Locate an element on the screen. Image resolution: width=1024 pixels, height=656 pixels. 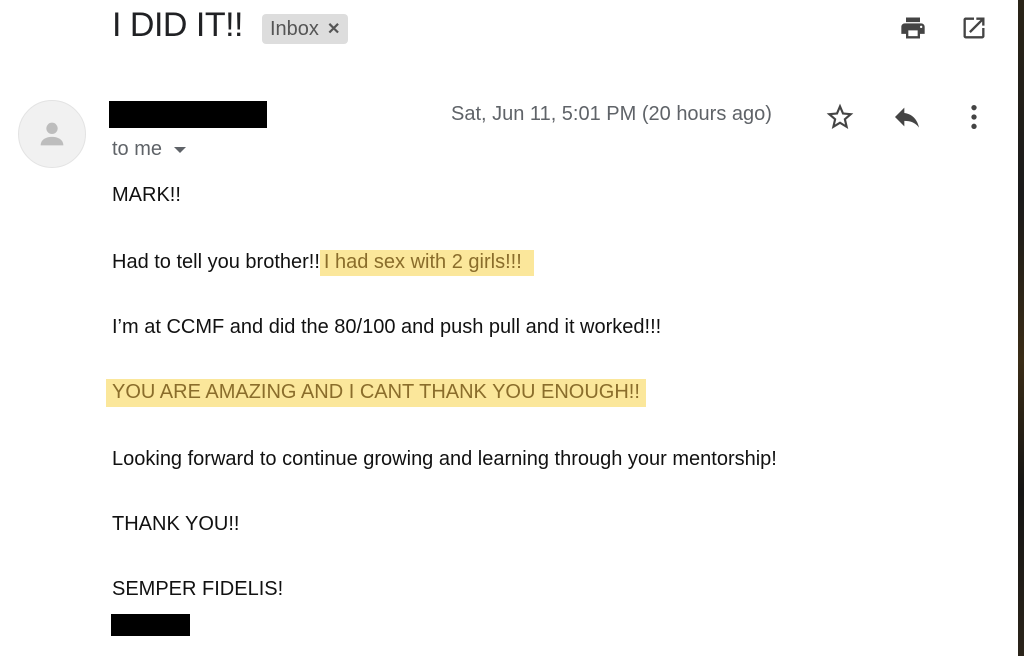
recipient-details-toggle: to me is located at coordinates (149, 149).